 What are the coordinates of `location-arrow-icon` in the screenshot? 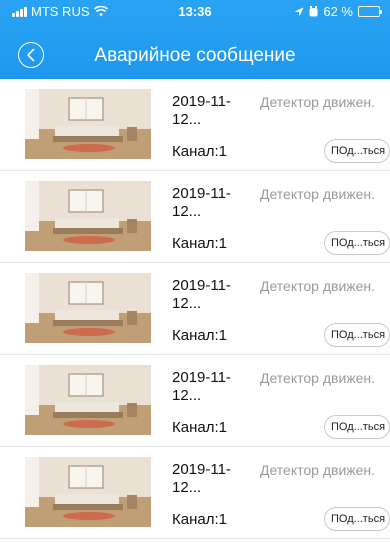 It's located at (299, 11).